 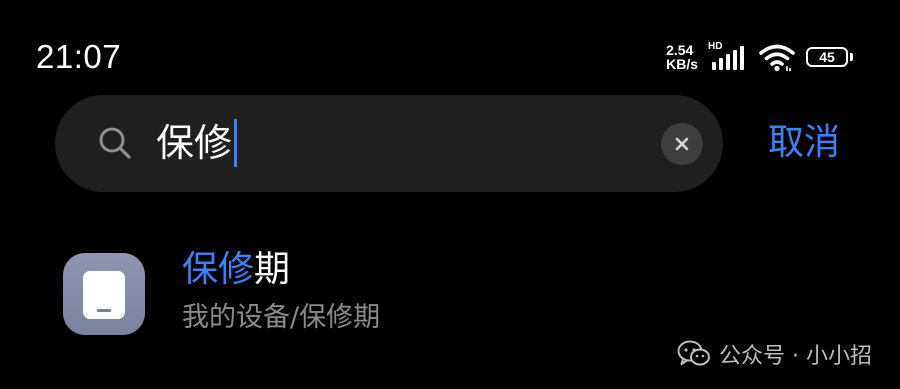 I want to click on result-path: 我的设备/保修期, so click(x=281, y=317).